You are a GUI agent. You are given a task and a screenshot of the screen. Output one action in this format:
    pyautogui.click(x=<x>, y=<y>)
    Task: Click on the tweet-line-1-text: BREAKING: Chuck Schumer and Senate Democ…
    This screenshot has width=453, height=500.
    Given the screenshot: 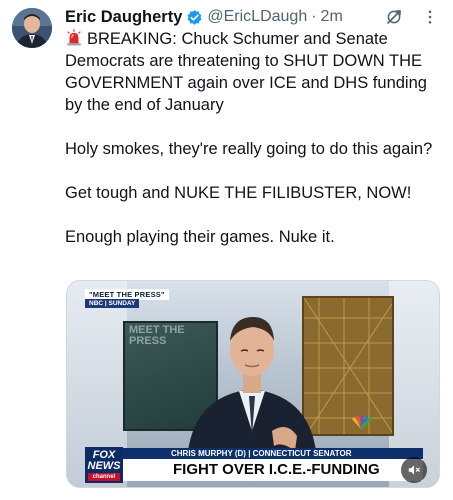 What is the action you would take?
    pyautogui.click(x=246, y=72)
    